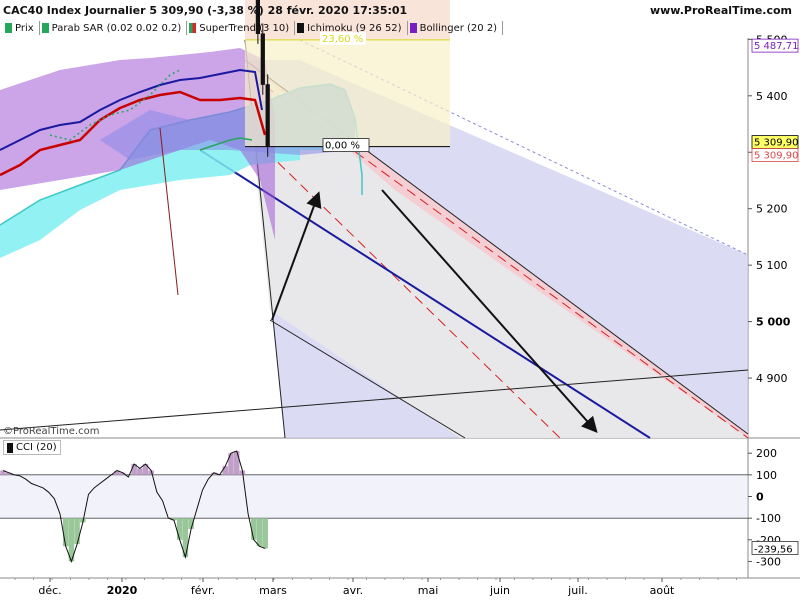  Describe the element at coordinates (32, 447) in the screenshot. I see `cci-label: CCI (20)` at that location.